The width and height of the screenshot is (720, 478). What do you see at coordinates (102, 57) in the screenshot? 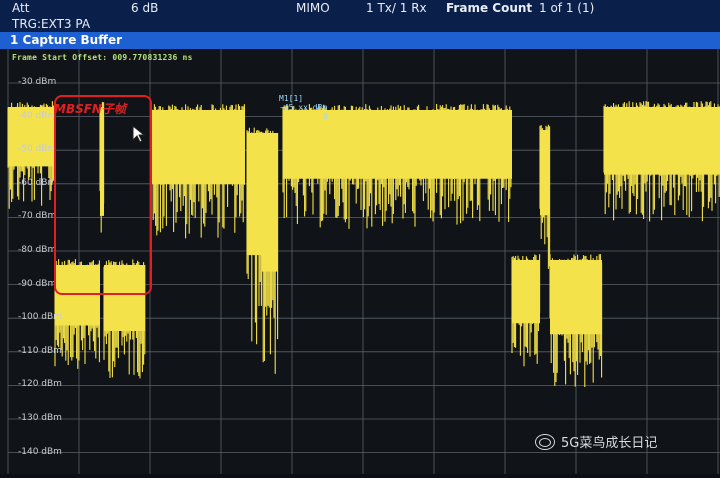
I see `frame-start-offset: Frame Start Offset: 009.770831236 ns` at bounding box center [102, 57].